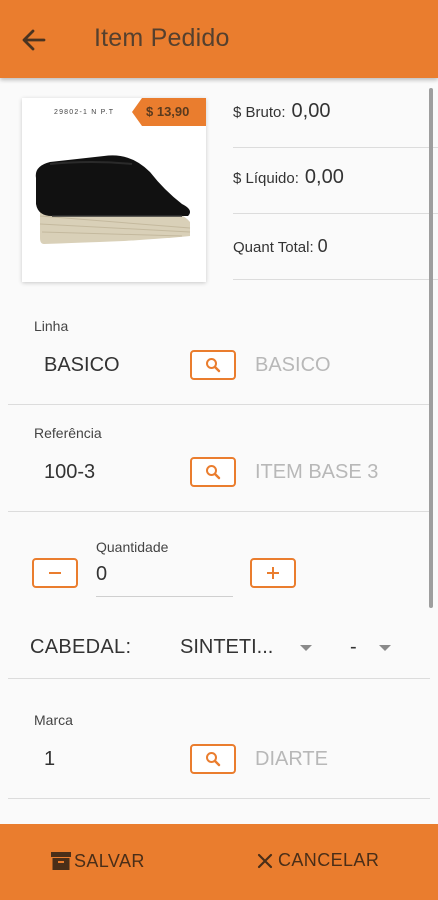 The width and height of the screenshot is (438, 900). What do you see at coordinates (219, 862) in the screenshot?
I see `bottom-action-bar: SALVAR CANCELAR` at bounding box center [219, 862].